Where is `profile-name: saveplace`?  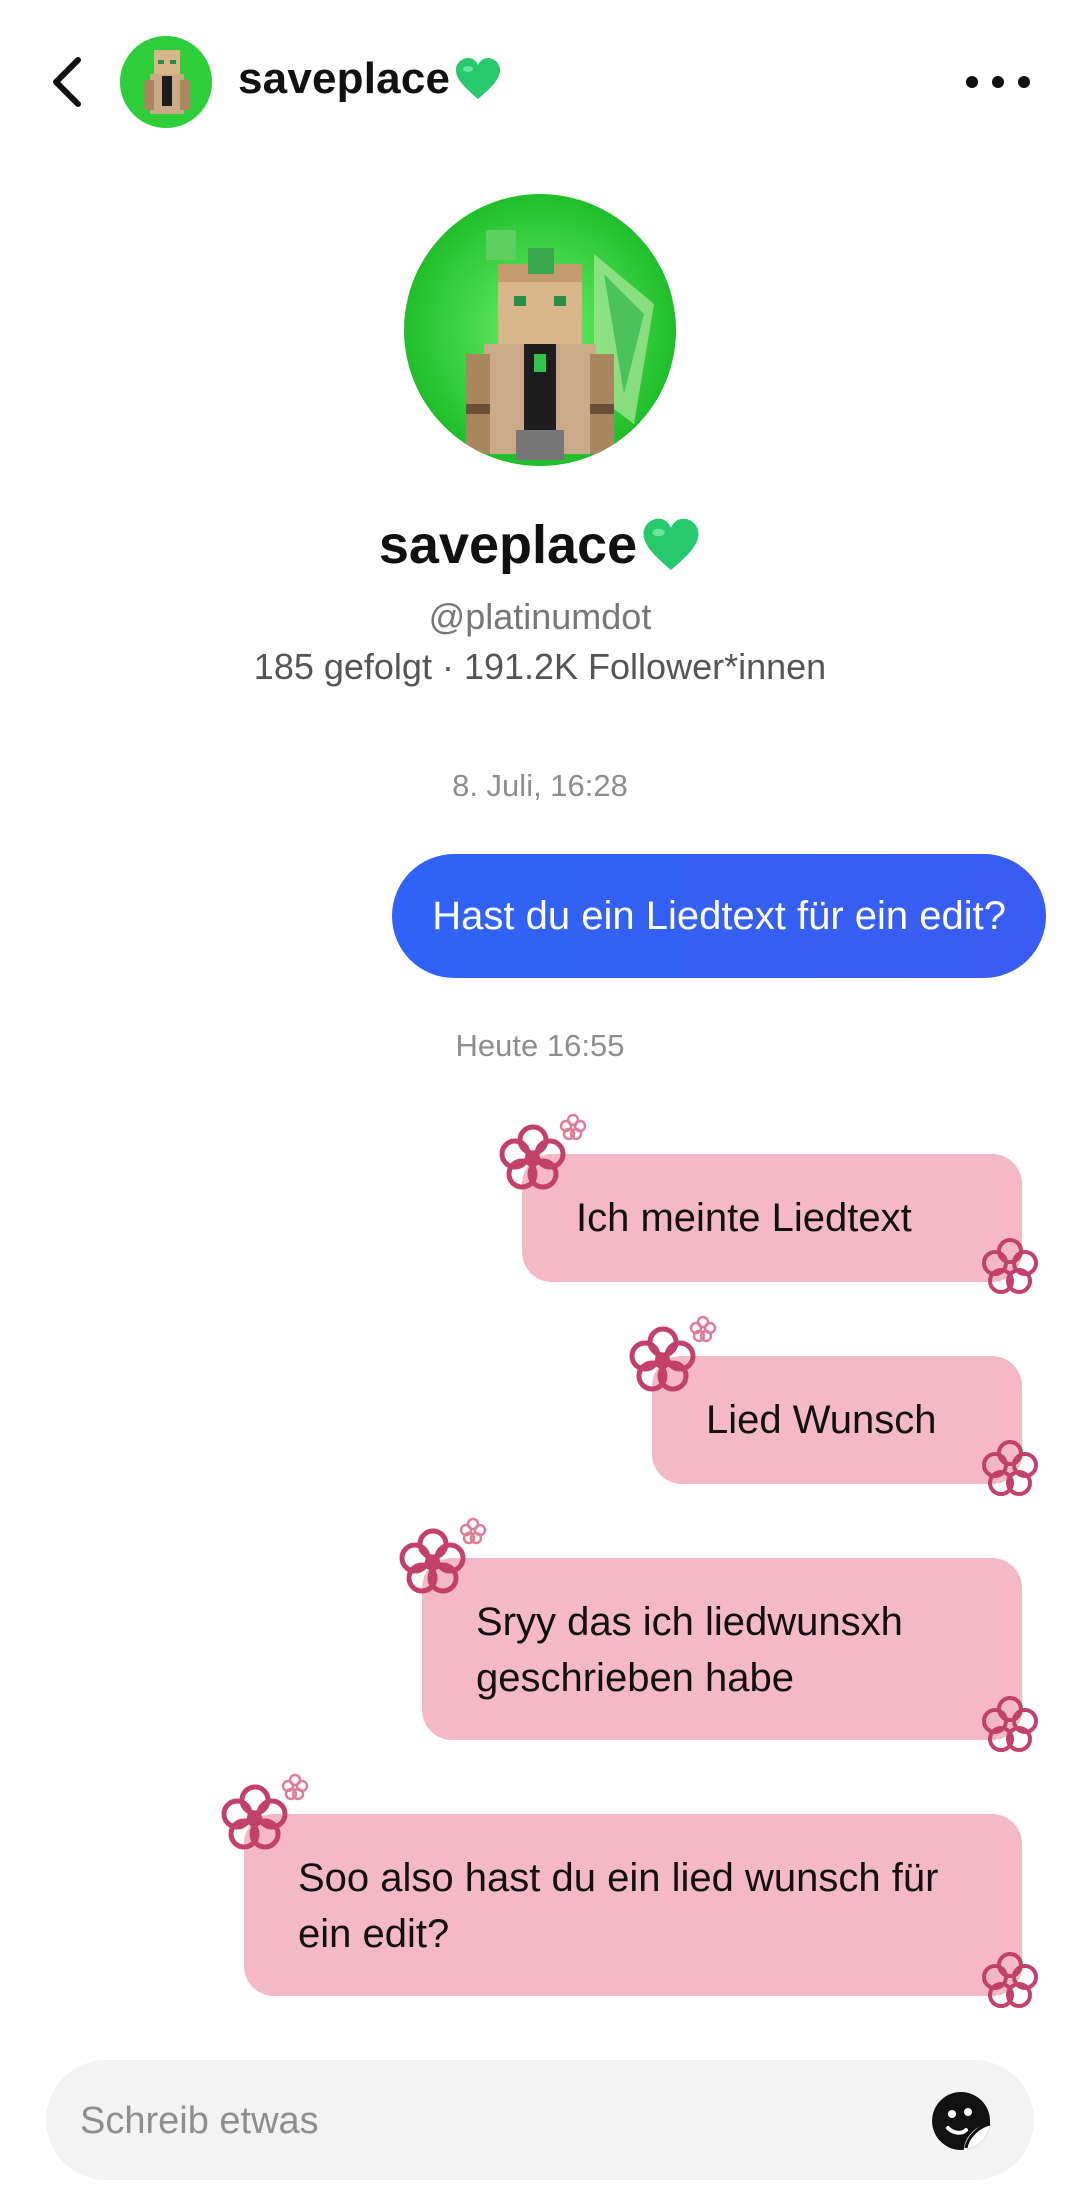
profile-name: saveplace is located at coordinates (540, 545).